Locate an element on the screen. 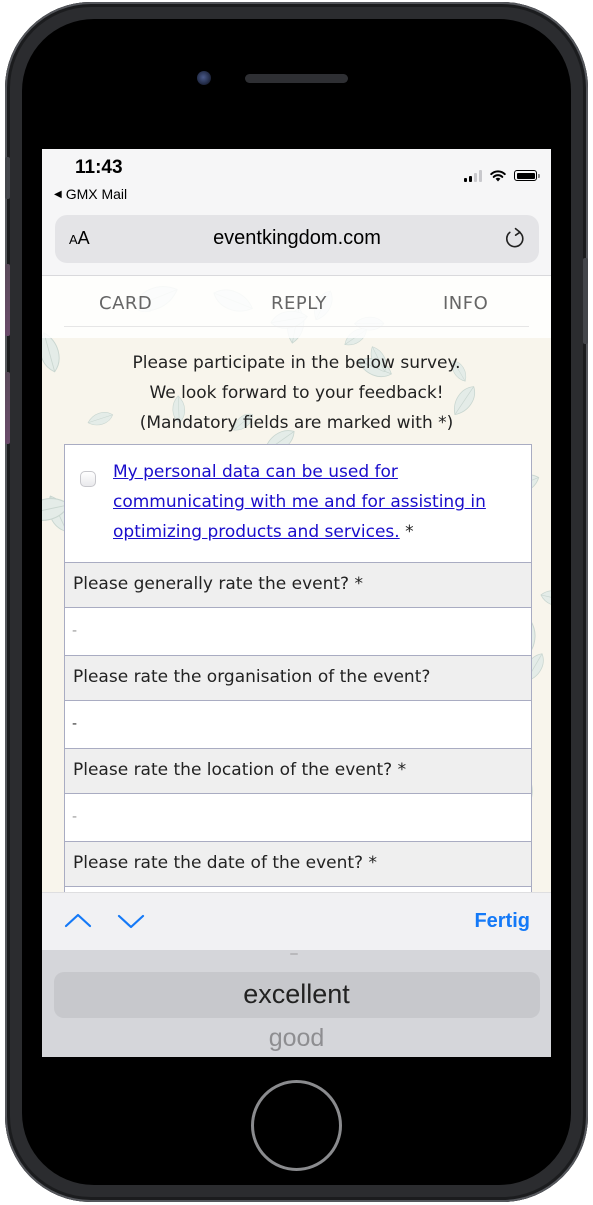 The image size is (593, 1205). intro-line-2: We look forward to your feedback! is located at coordinates (296, 393).